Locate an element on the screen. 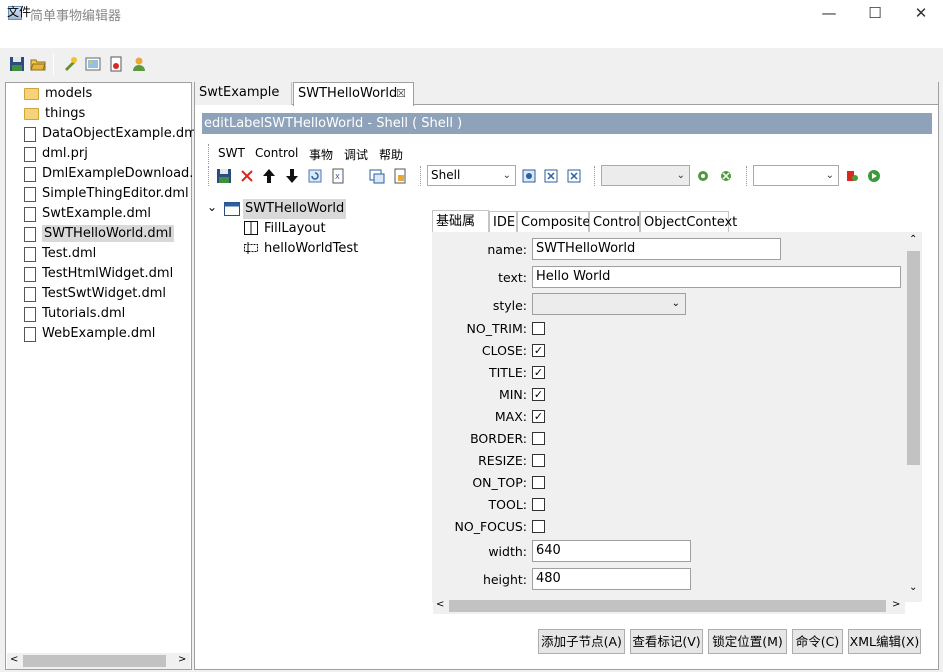 This screenshot has width=943, height=672. menu-debug: 调试 is located at coordinates (356, 154).